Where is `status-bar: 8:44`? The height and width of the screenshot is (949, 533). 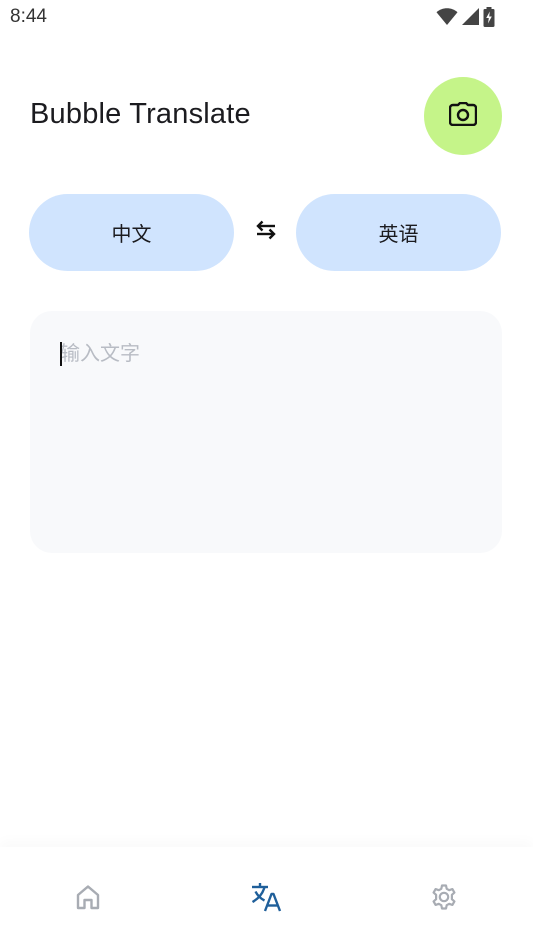 status-bar: 8:44 is located at coordinates (266, 17).